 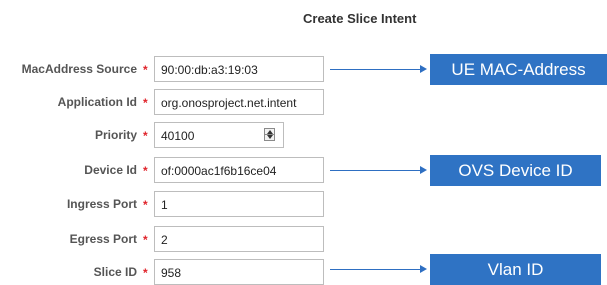 I want to click on form-row-ingress-port: Ingress Port * 1, so click(x=165, y=204).